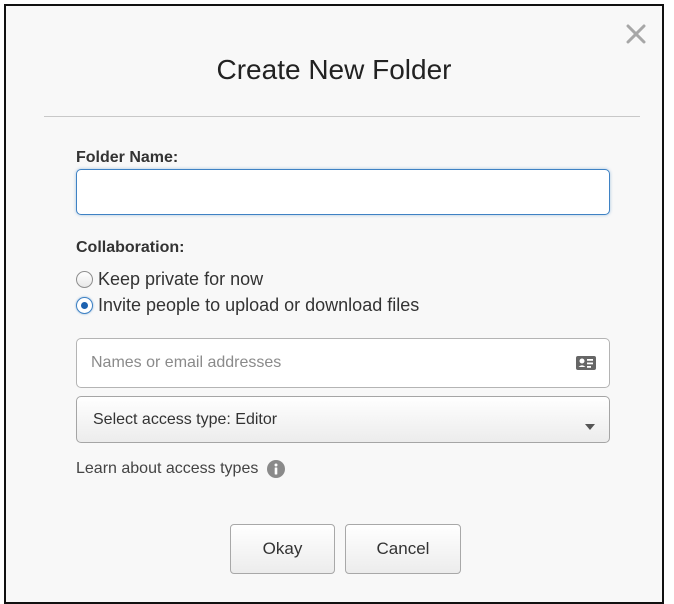 The height and width of the screenshot is (604, 674). What do you see at coordinates (276, 469) in the screenshot?
I see `info-icon` at bounding box center [276, 469].